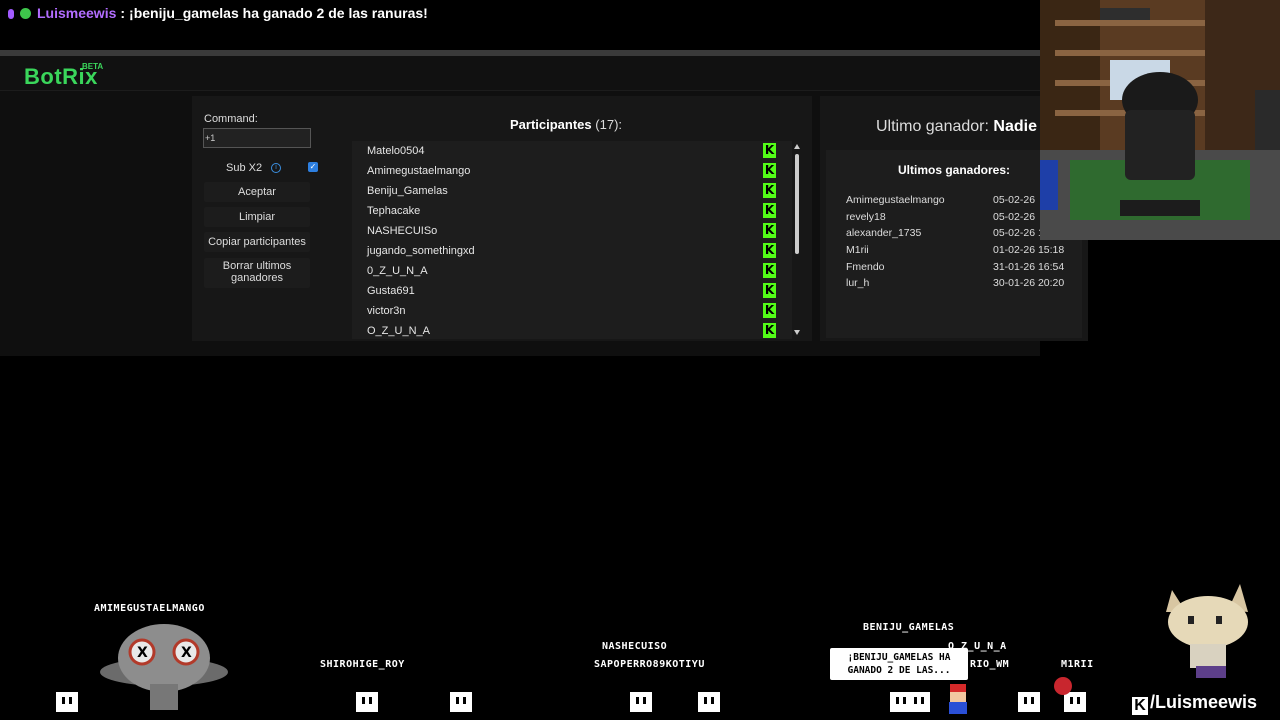  Describe the element at coordinates (520, 73) in the screenshot. I see `app-header: BotRix BETA` at that location.